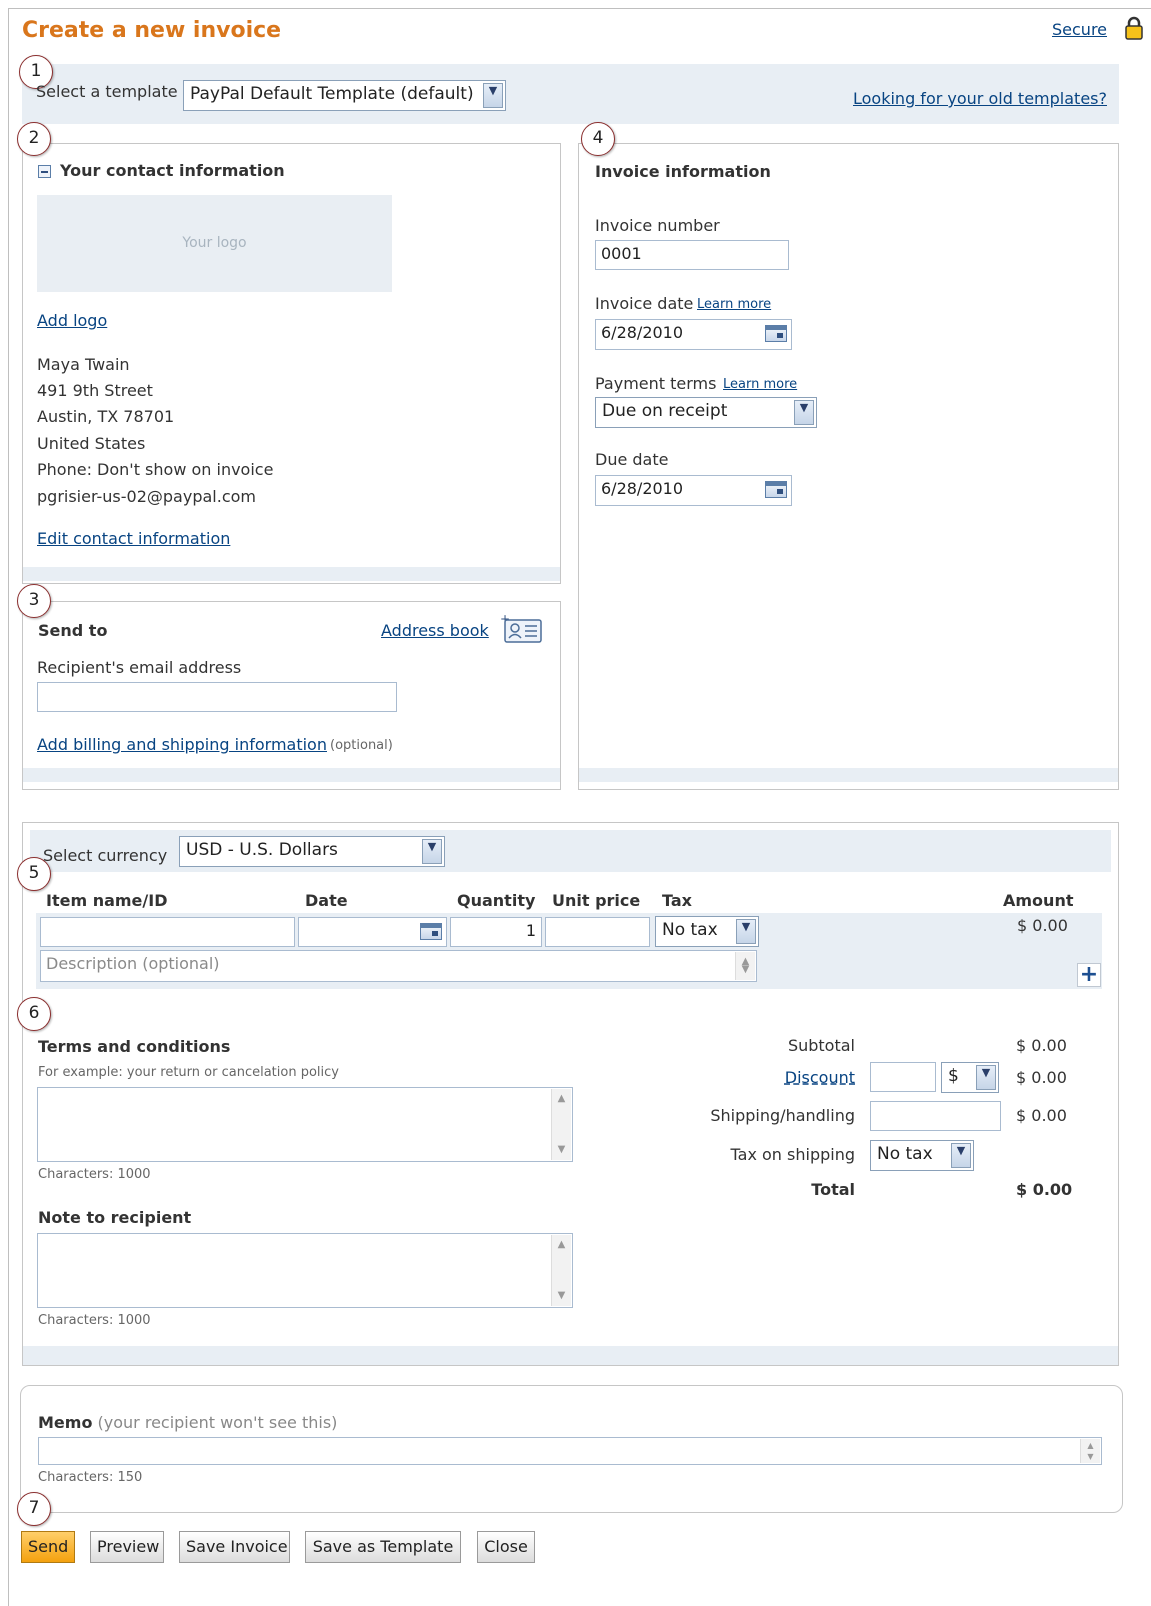 Image resolution: width=1151 pixels, height=1606 pixels. Describe the element at coordinates (34, 139) in the screenshot. I see `step-badge-2: 2` at that location.